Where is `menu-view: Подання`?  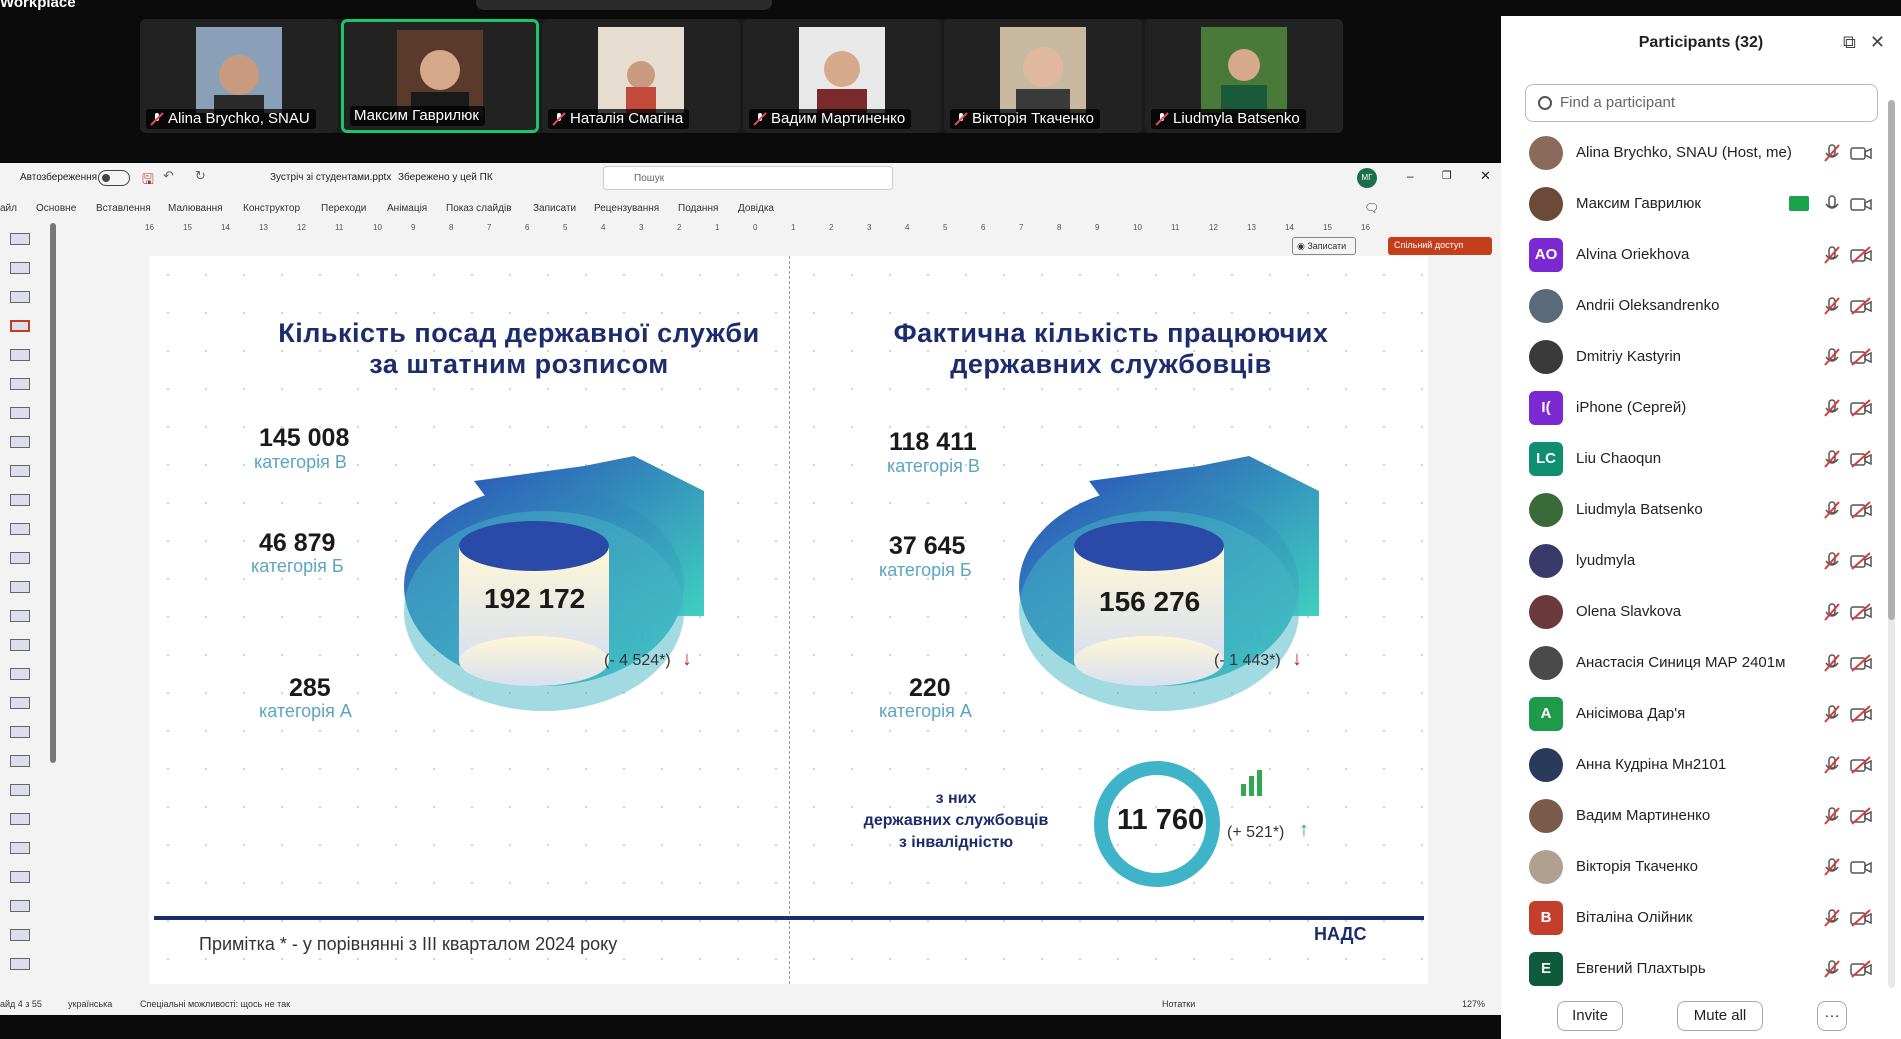 menu-view: Подання is located at coordinates (698, 208).